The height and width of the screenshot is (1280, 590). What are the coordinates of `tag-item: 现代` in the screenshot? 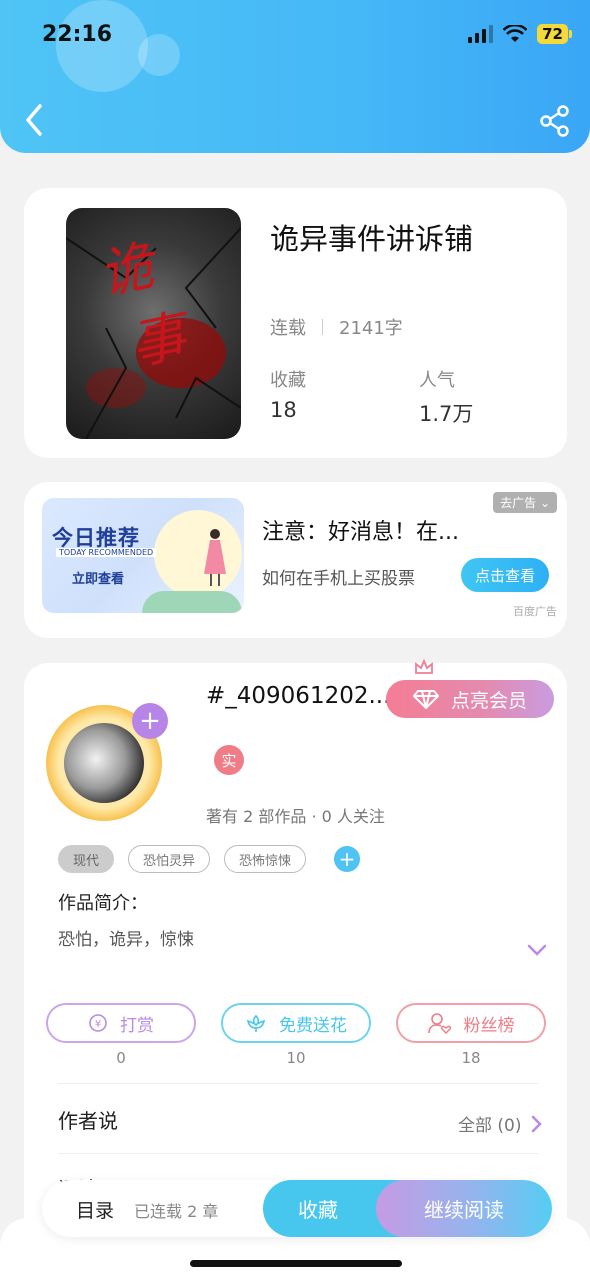 It's located at (86, 859).